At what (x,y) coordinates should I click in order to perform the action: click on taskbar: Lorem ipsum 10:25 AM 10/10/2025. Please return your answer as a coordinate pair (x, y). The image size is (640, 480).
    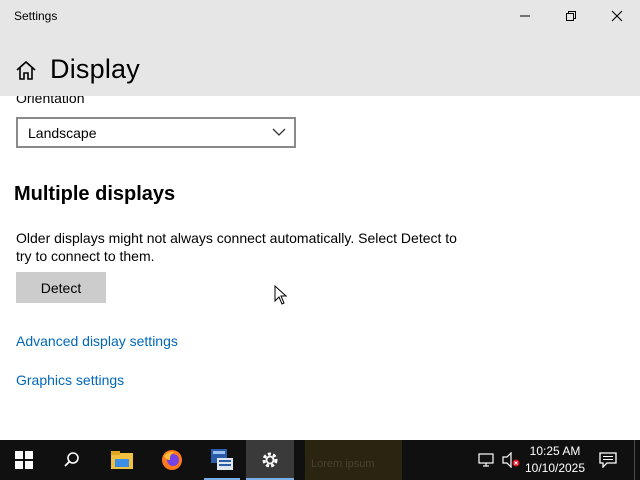
    Looking at the image, I should click on (320, 460).